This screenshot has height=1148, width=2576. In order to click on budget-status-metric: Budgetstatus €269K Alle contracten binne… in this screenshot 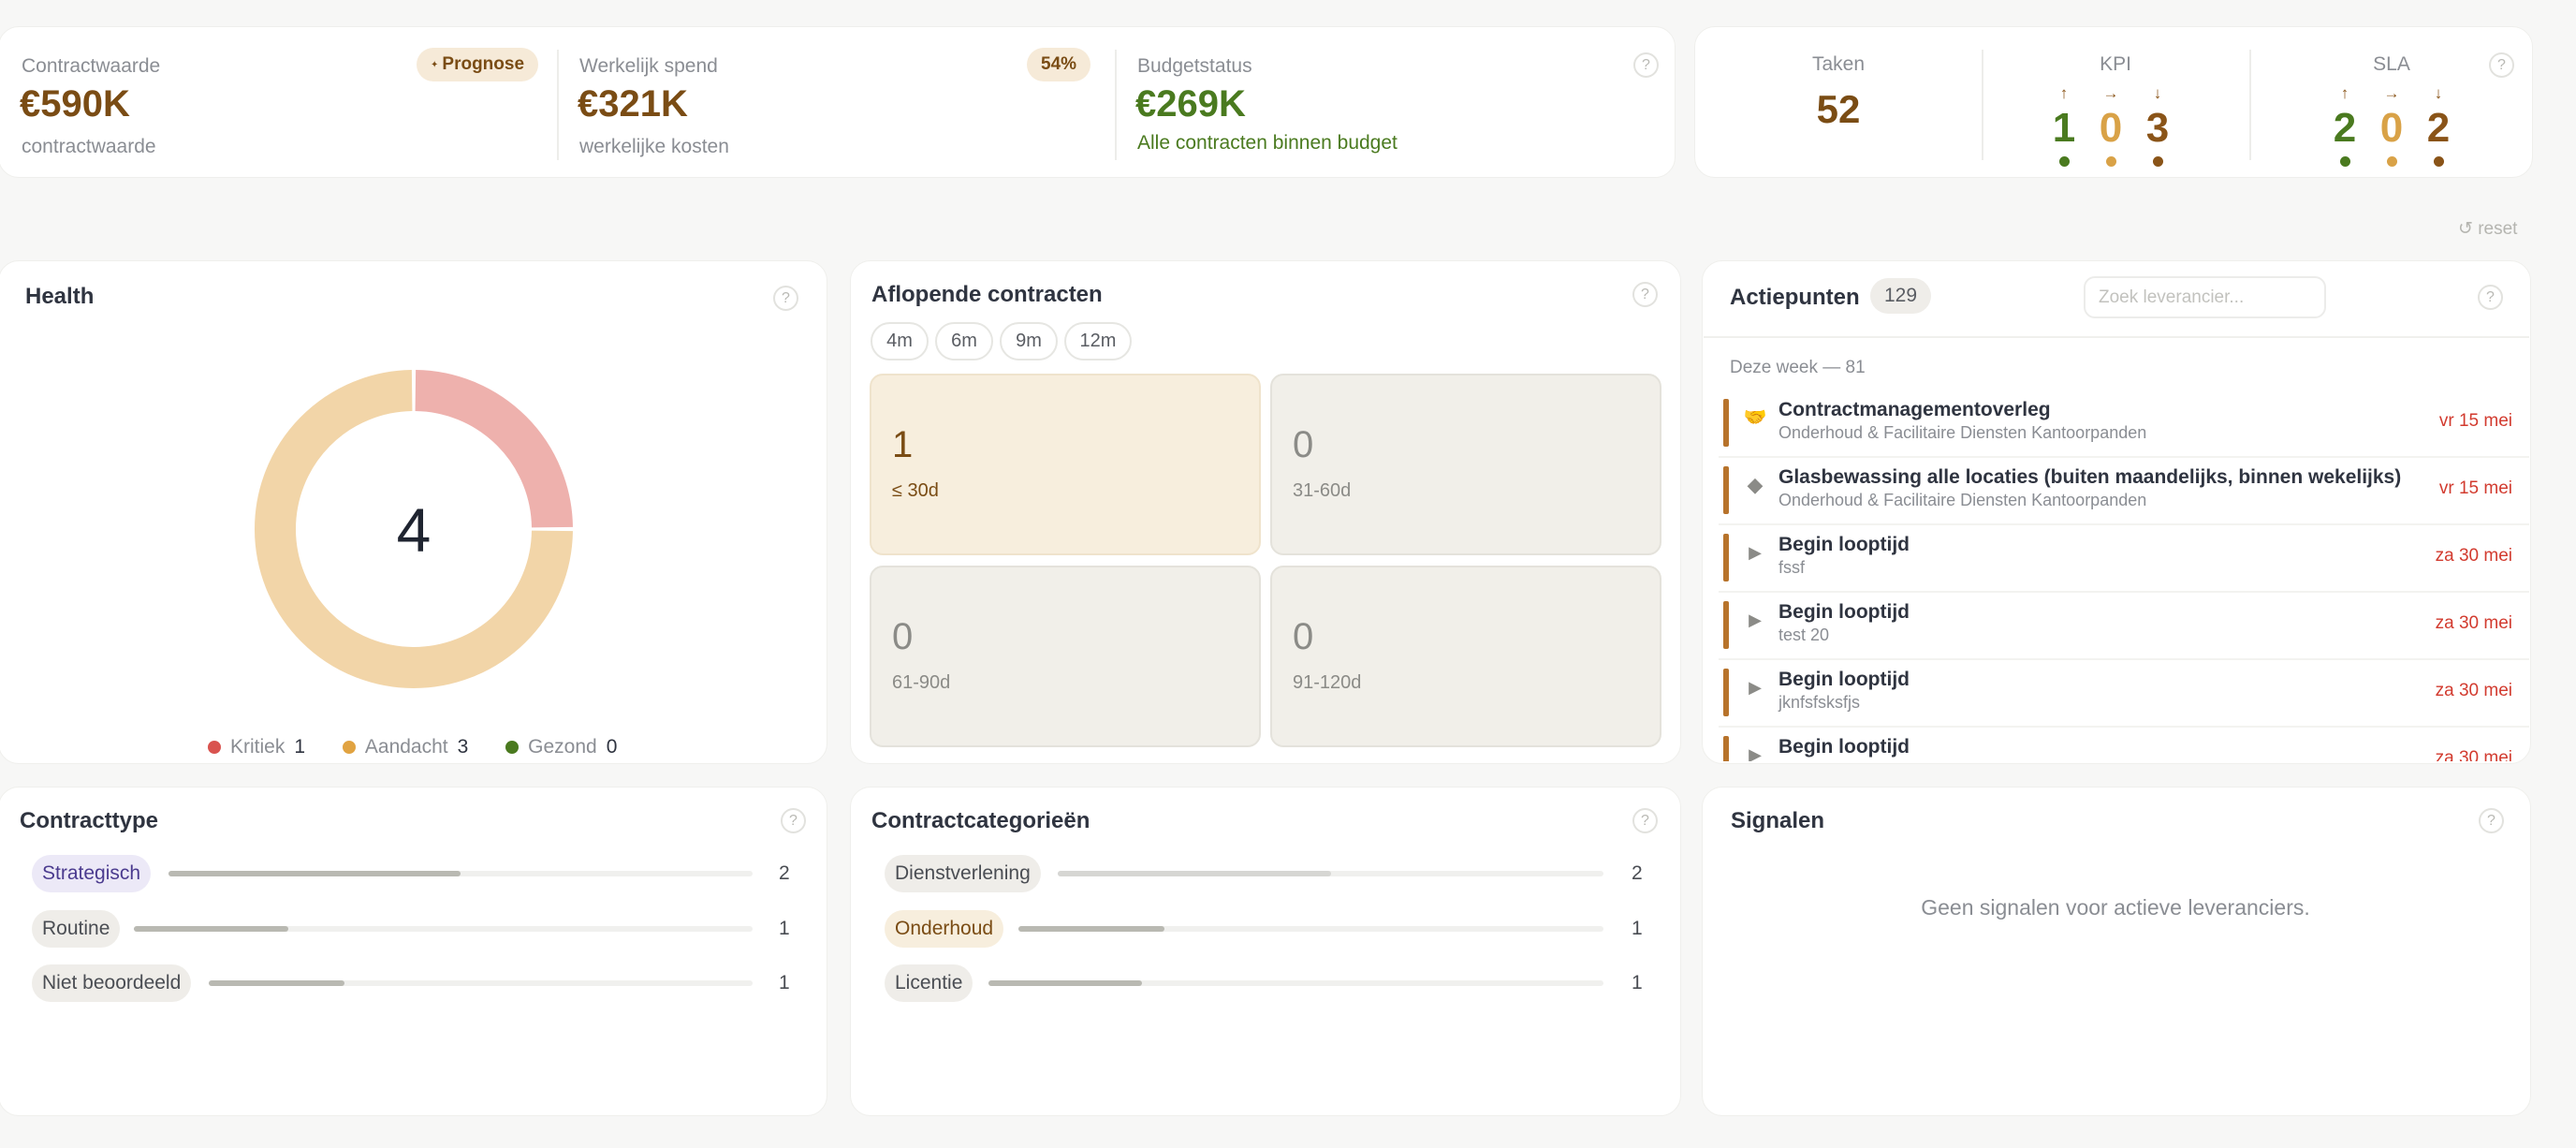, I will do `click(1395, 90)`.